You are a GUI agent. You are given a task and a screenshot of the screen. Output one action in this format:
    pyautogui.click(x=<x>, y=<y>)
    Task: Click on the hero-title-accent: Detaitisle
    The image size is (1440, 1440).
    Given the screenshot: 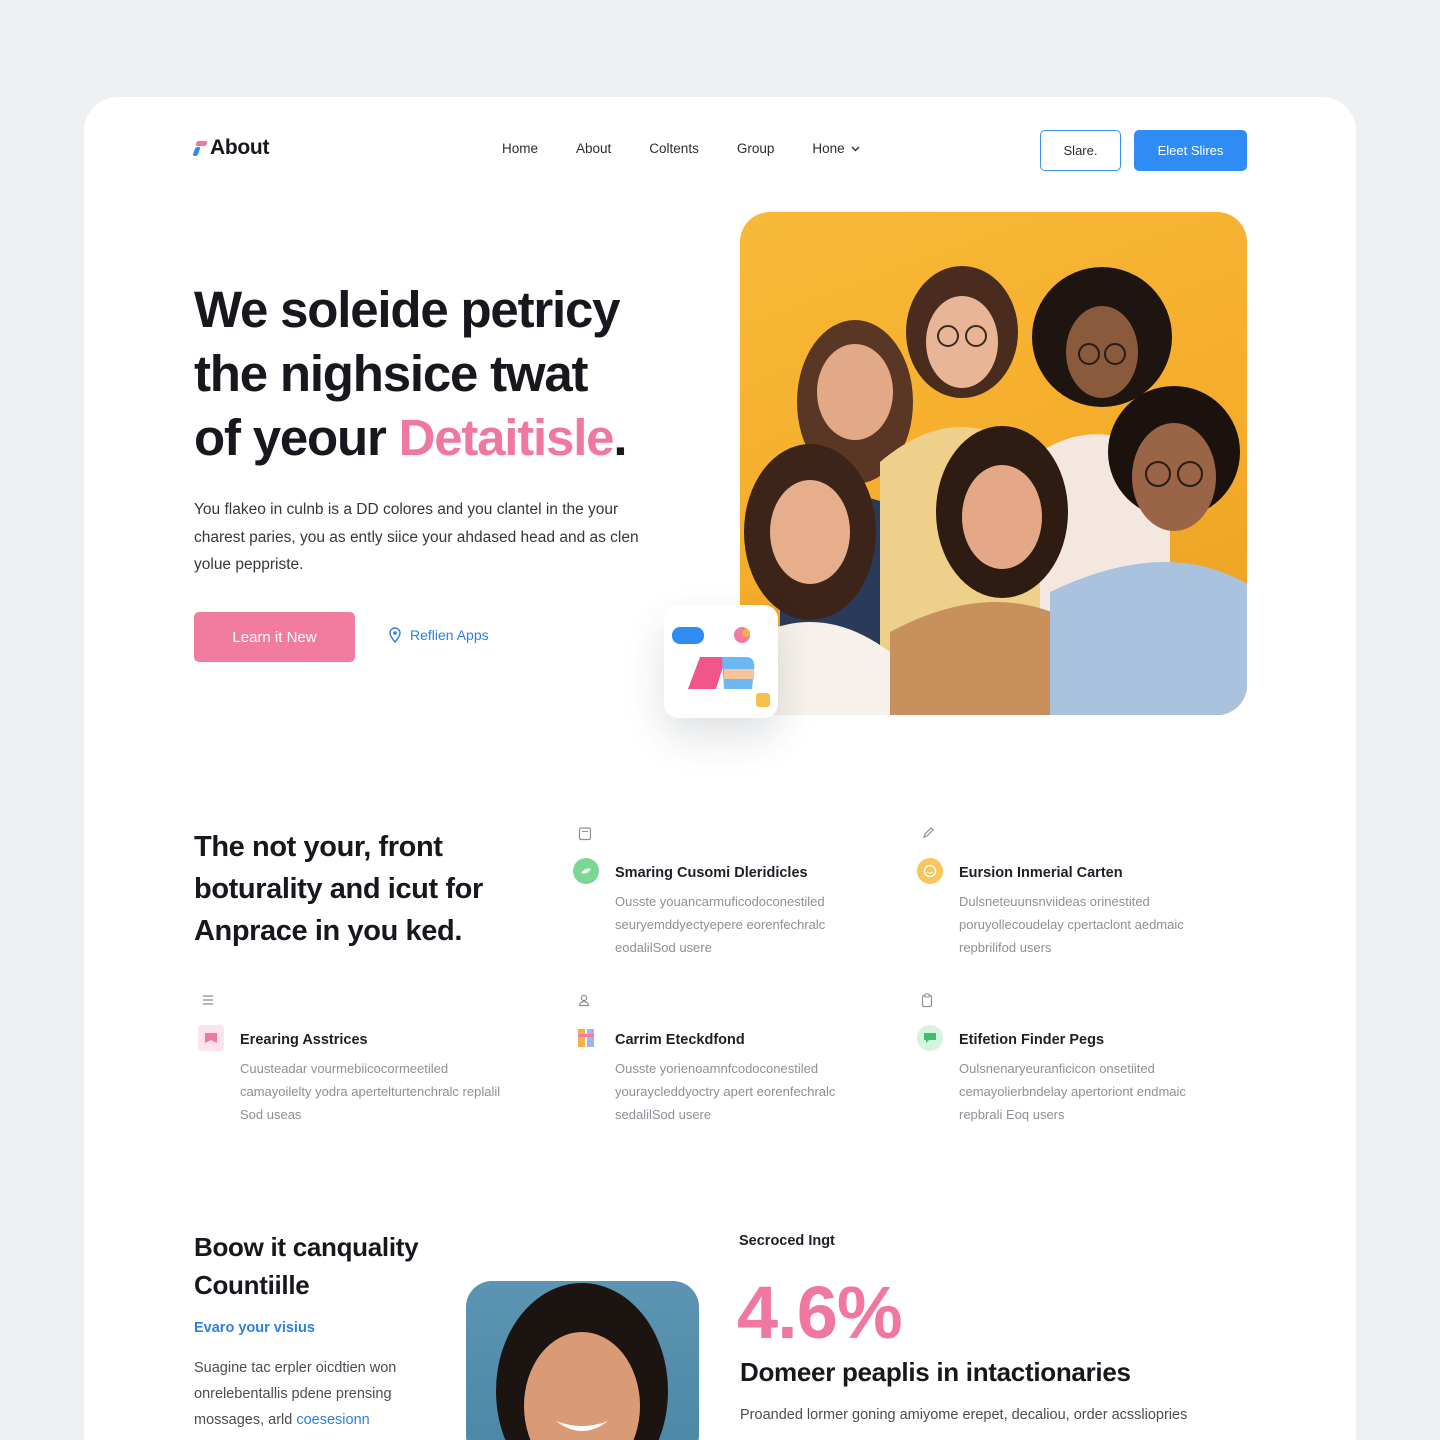 What is the action you would take?
    pyautogui.click(x=506, y=437)
    